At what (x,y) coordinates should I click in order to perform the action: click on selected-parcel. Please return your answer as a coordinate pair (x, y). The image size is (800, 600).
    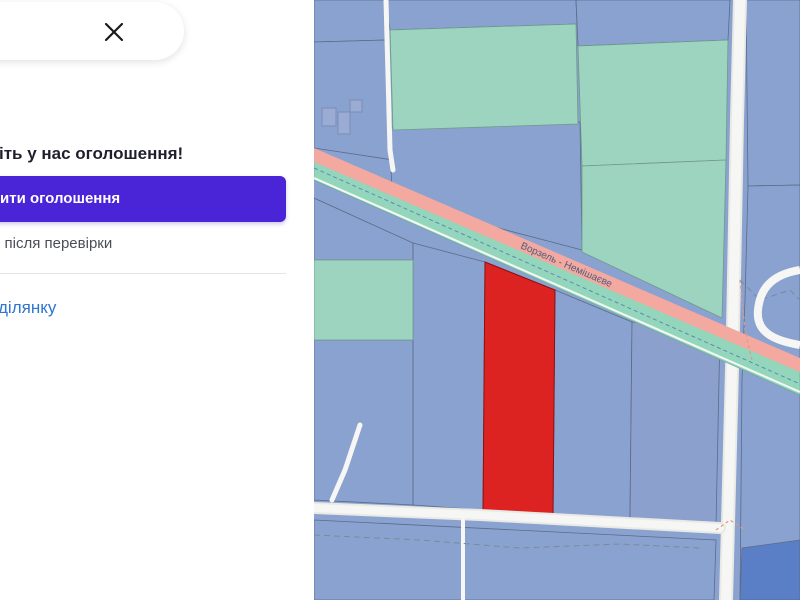
    Looking at the image, I should click on (519, 389).